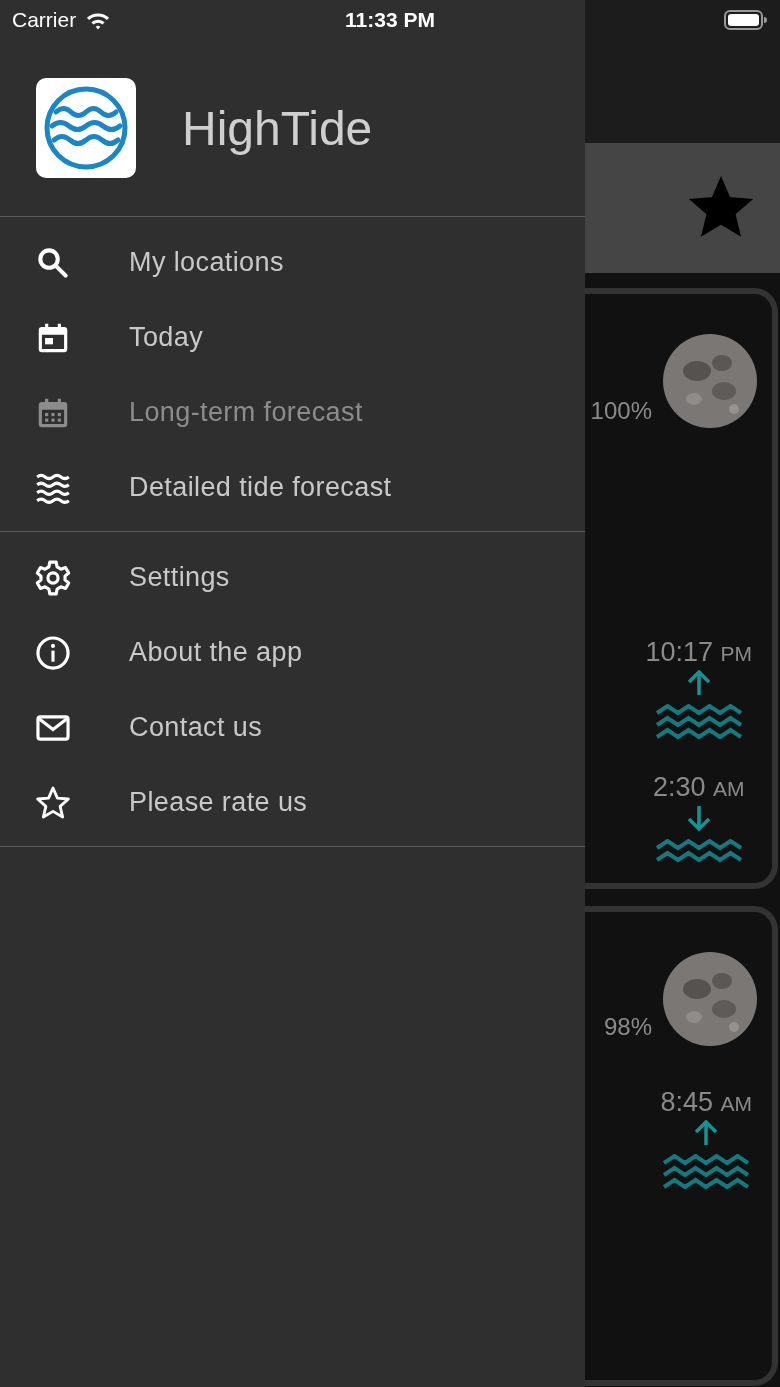  What do you see at coordinates (277, 128) in the screenshot?
I see `app-name: HighTide` at bounding box center [277, 128].